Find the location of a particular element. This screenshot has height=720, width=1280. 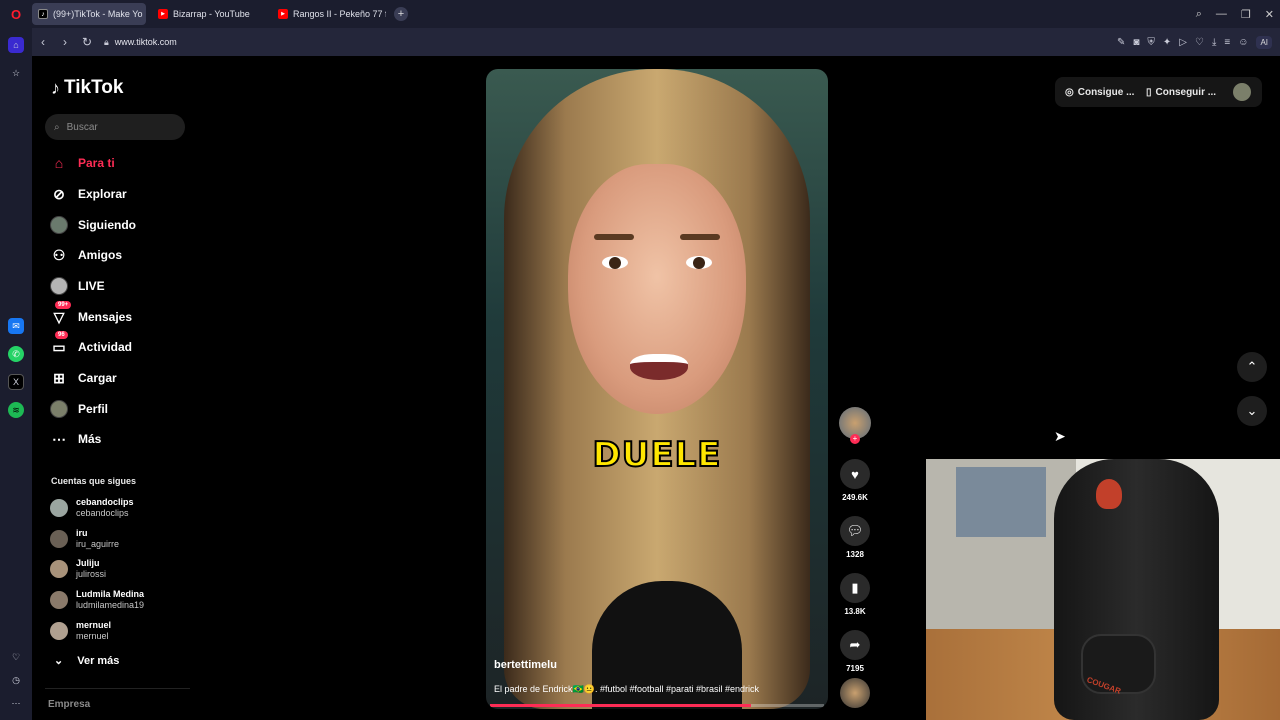

url-field: www.tiktok.com is located at coordinates (146, 42).